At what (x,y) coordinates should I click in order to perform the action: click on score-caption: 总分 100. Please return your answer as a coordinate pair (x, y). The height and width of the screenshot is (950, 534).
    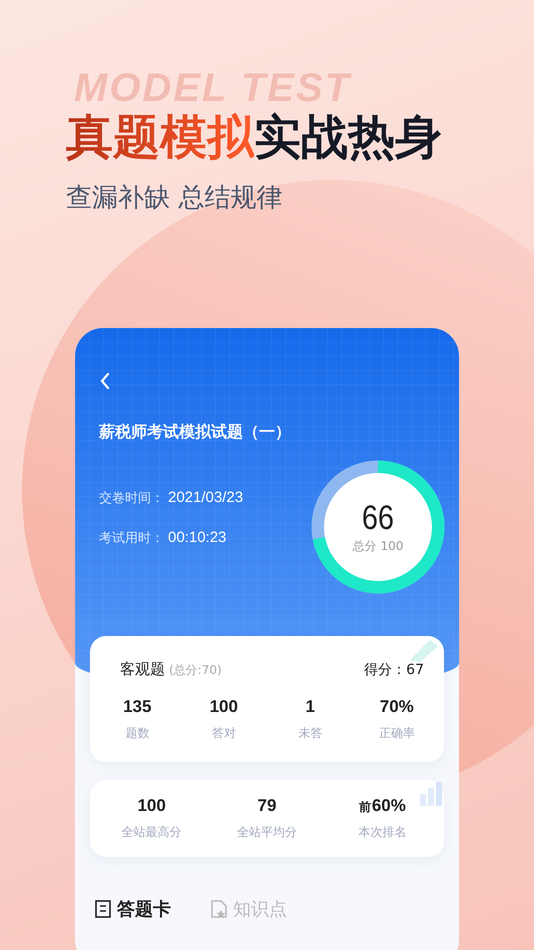
    Looking at the image, I should click on (378, 546).